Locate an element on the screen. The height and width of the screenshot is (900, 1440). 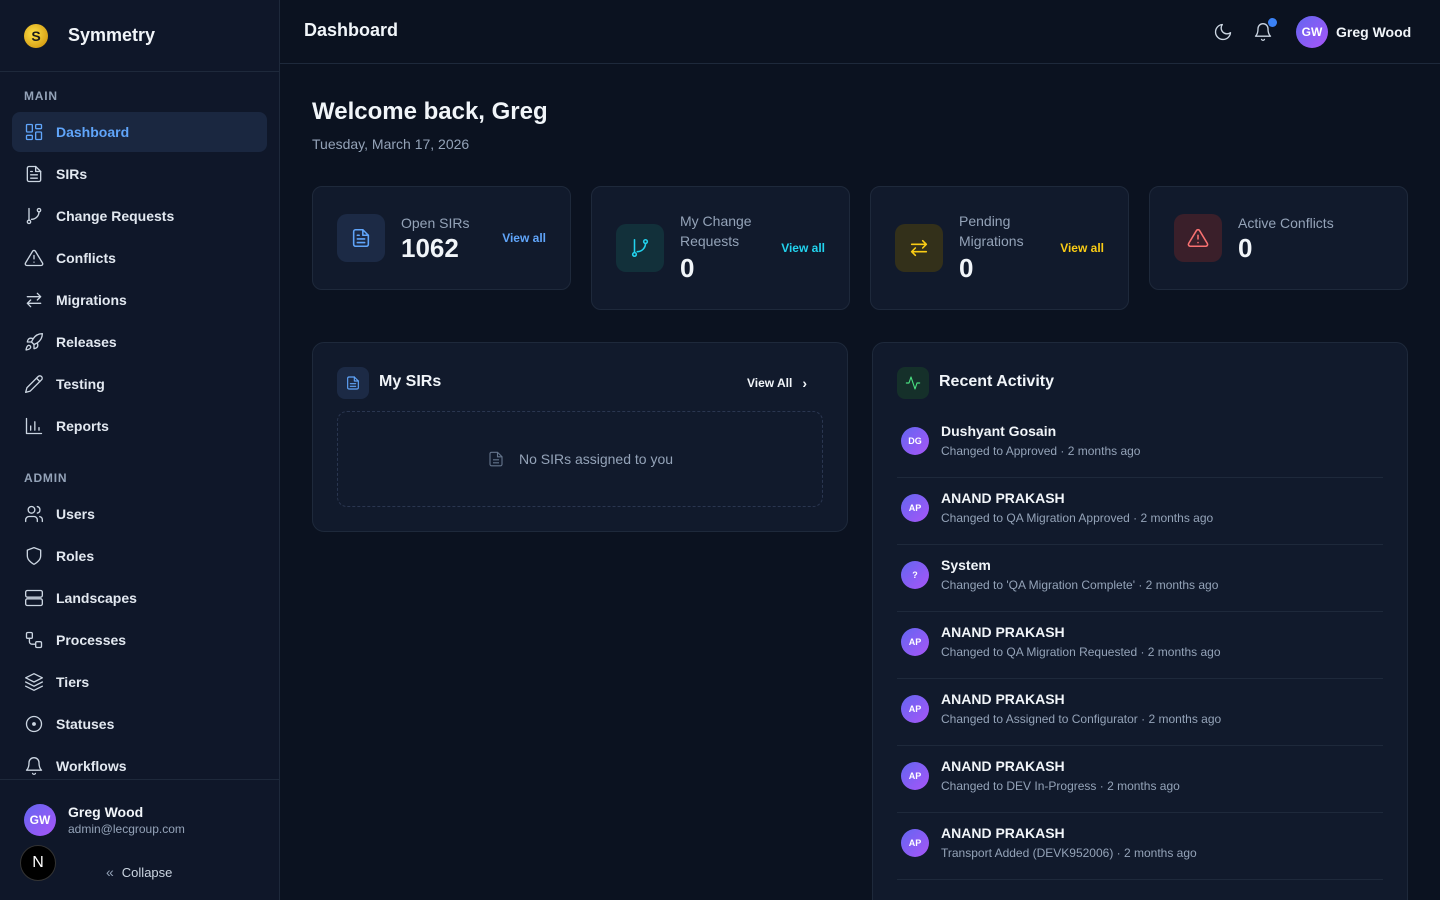
empty-state-text: No SIRs assigned to you is located at coordinates (596, 459).